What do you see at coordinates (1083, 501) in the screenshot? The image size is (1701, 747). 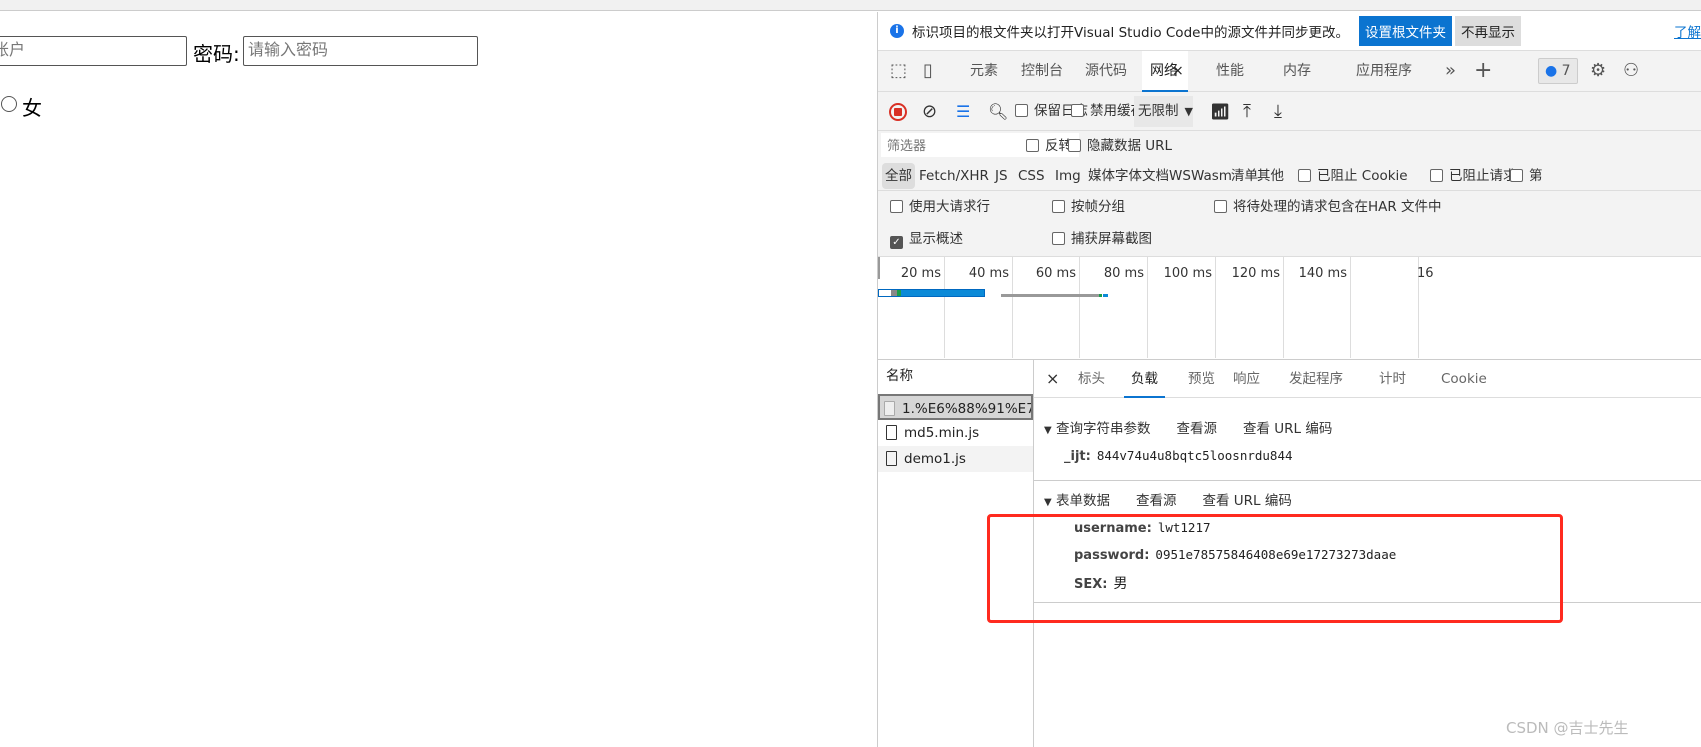 I see `form-title: 表单数据` at bounding box center [1083, 501].